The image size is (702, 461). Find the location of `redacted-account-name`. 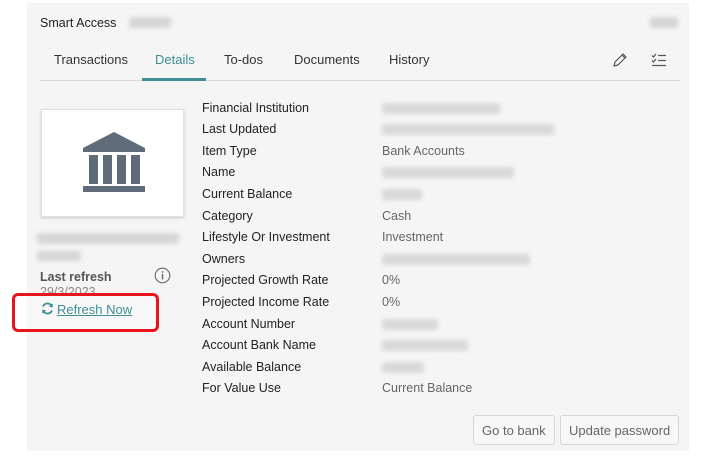

redacted-account-name is located at coordinates (108, 238).